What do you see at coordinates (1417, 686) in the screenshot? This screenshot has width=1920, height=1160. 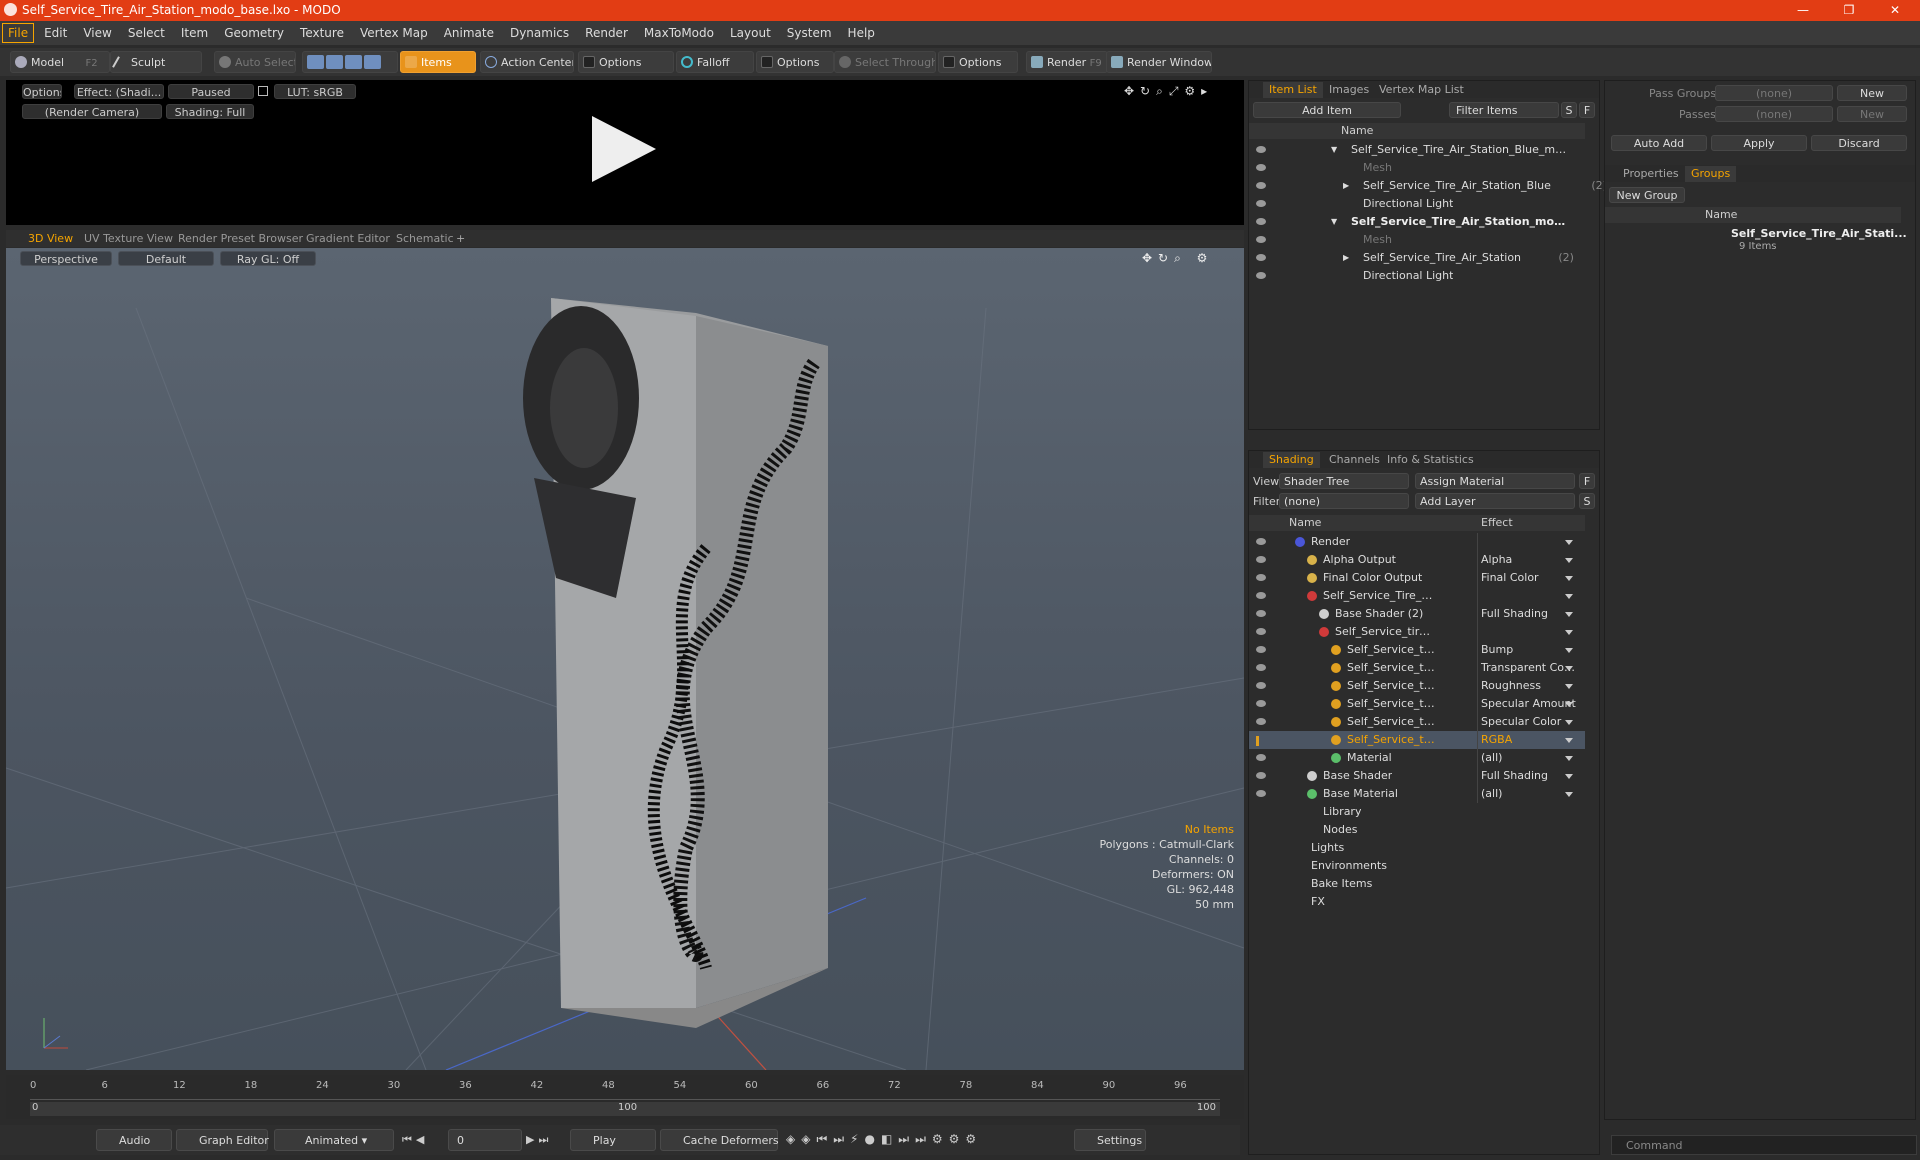 I see `shader-tree-row: Self_Service_tire_air_s... Roughness` at bounding box center [1417, 686].